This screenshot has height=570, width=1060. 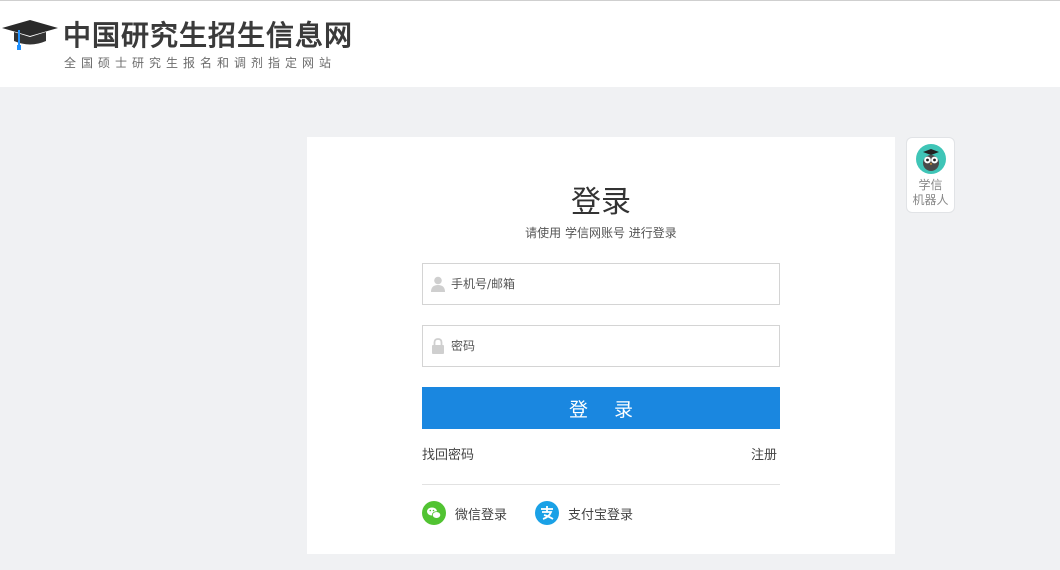 What do you see at coordinates (601, 408) in the screenshot?
I see `login-button: 登 录` at bounding box center [601, 408].